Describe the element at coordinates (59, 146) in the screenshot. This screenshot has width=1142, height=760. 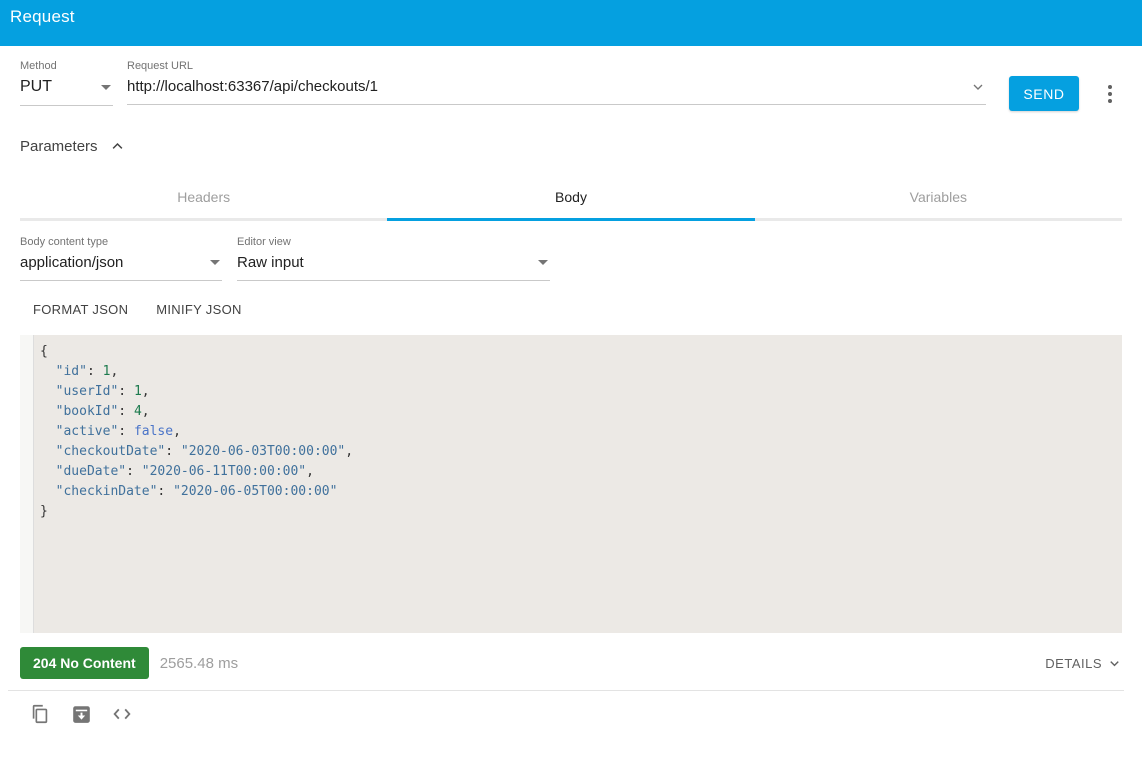
I see `parameters-label: Parameters` at that location.